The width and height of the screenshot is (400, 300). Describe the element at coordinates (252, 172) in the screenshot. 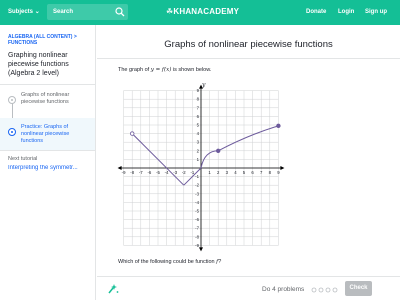

I see `x-tick-label: 6` at that location.